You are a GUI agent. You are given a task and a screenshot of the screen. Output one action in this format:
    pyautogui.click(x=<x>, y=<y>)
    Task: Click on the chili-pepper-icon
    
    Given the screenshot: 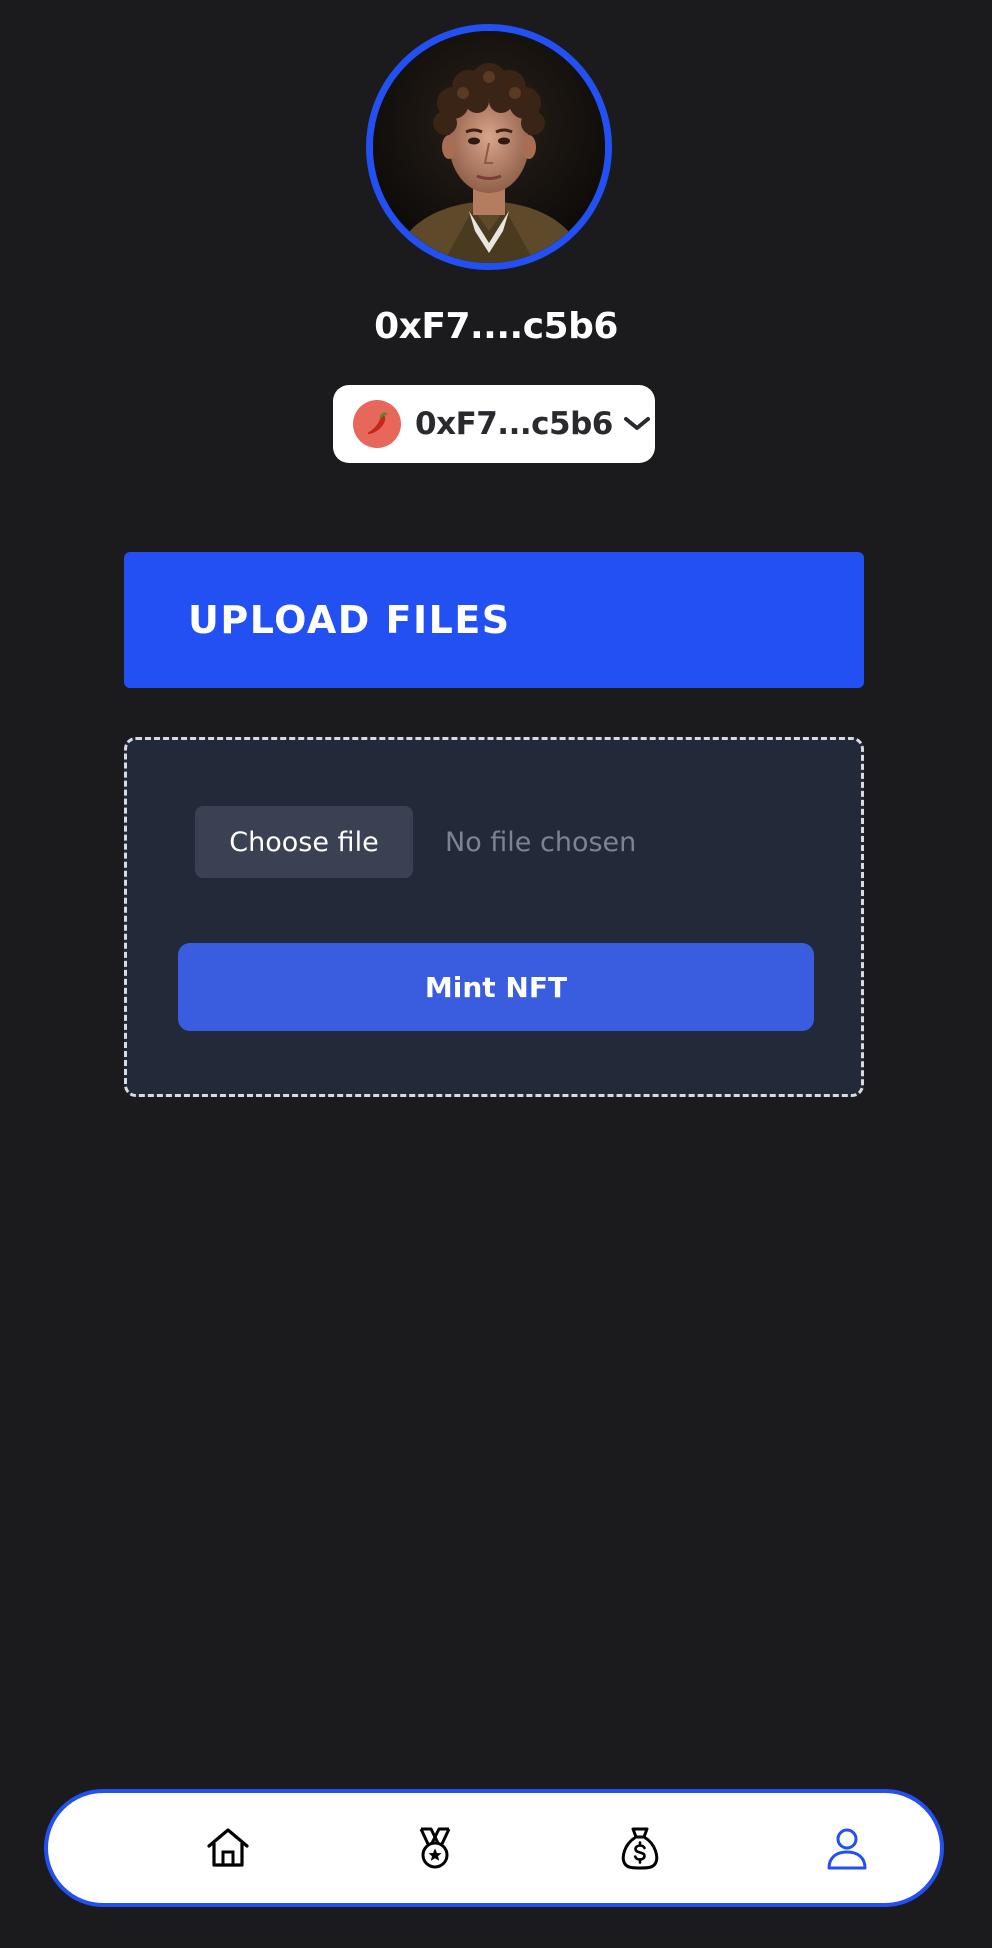 What is the action you would take?
    pyautogui.click(x=377, y=424)
    